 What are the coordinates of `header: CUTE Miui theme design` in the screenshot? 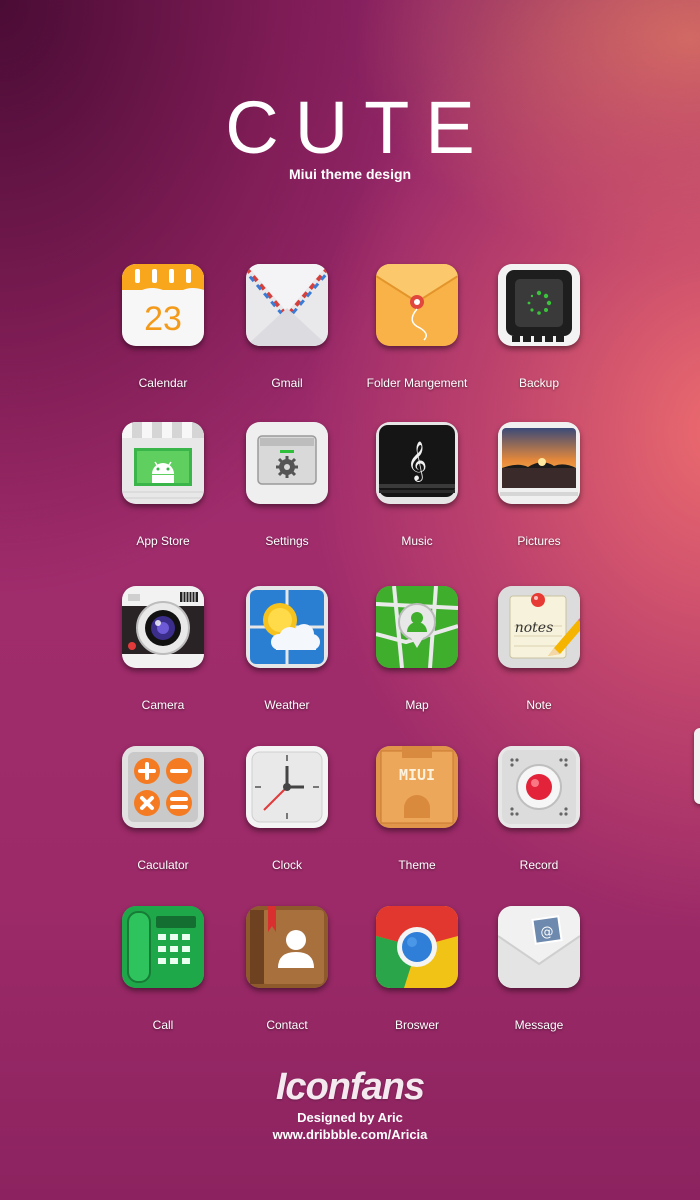 It's located at (350, 134).